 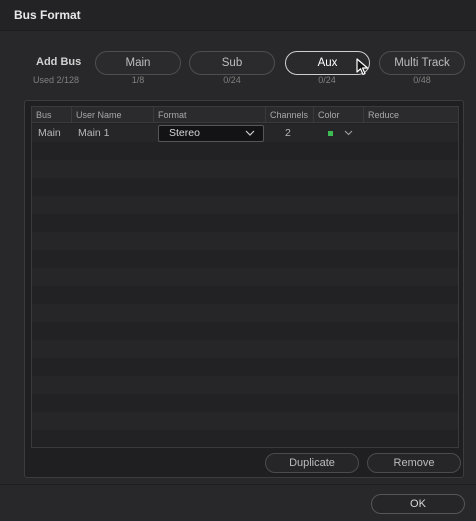 What do you see at coordinates (422, 80) in the screenshot?
I see `multi-track-bus-count: 0/48` at bounding box center [422, 80].